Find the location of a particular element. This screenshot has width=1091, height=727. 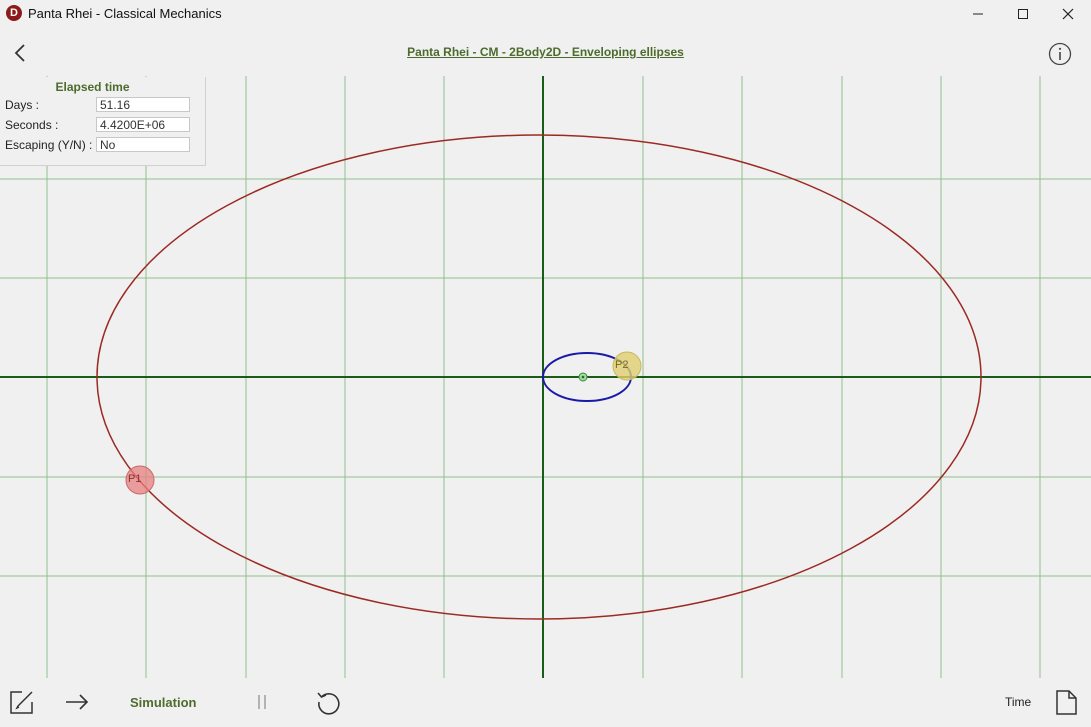

reset-icon is located at coordinates (328, 703).